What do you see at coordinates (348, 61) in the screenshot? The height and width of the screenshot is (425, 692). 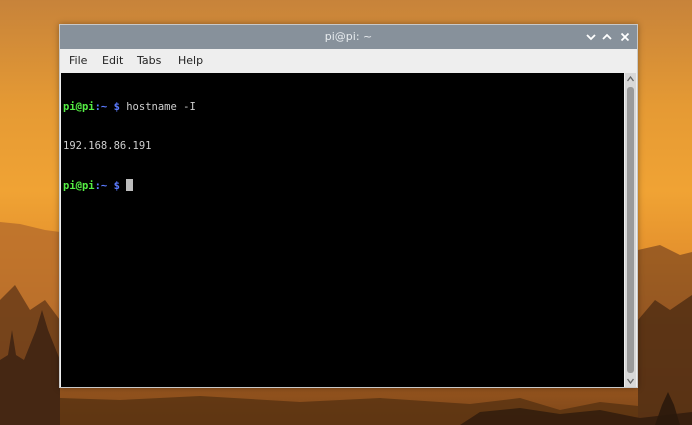 I see `menu-bar: File Edit Tabs Help` at bounding box center [348, 61].